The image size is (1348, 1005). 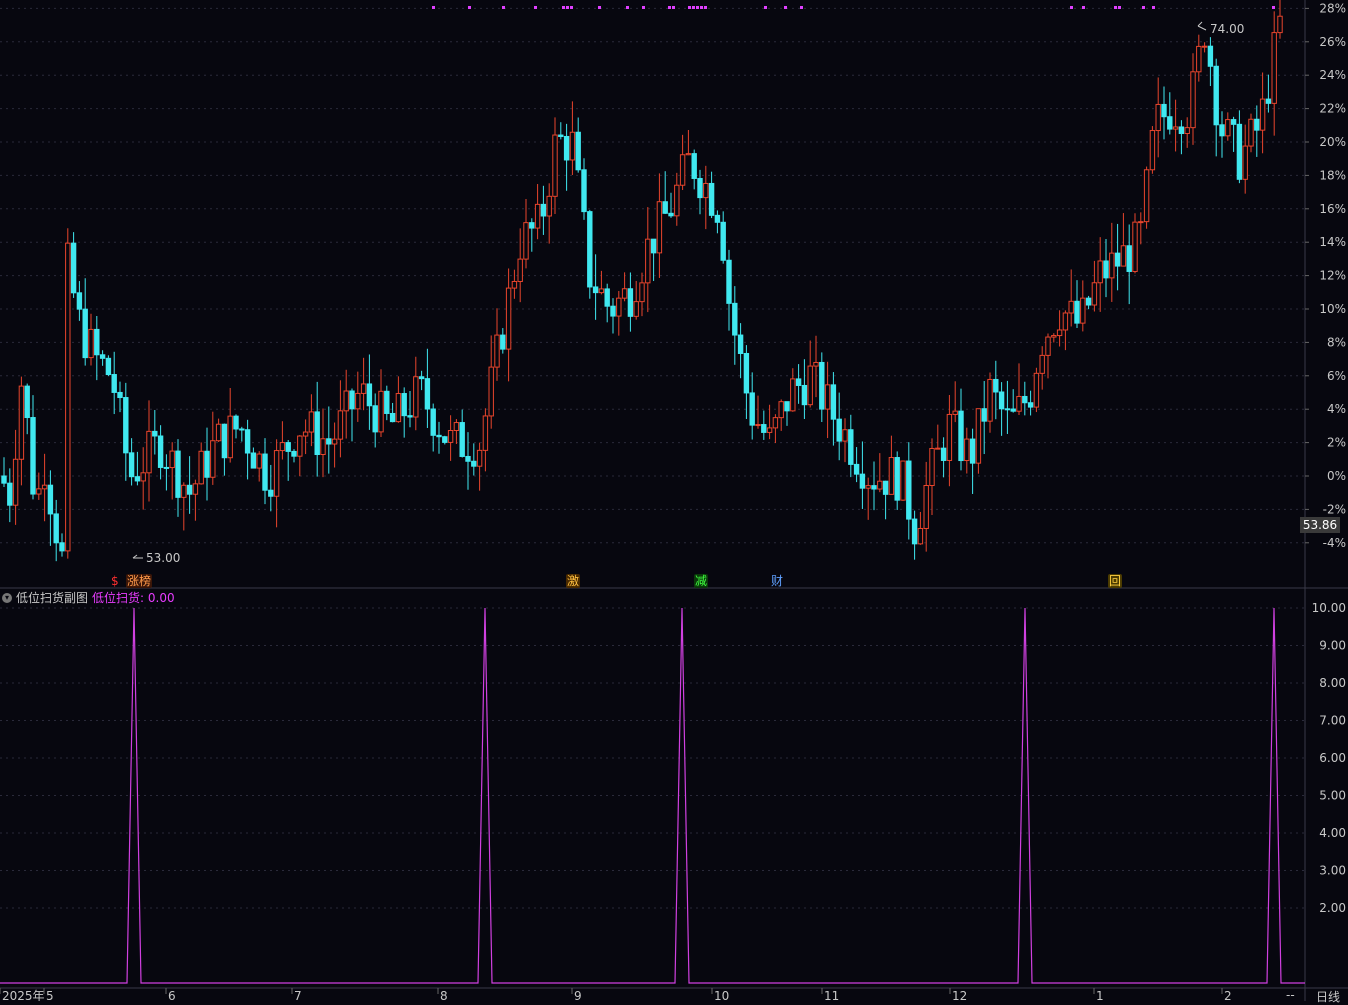 What do you see at coordinates (1227, 29) in the screenshot?
I see `high-price-marker: 74.00` at bounding box center [1227, 29].